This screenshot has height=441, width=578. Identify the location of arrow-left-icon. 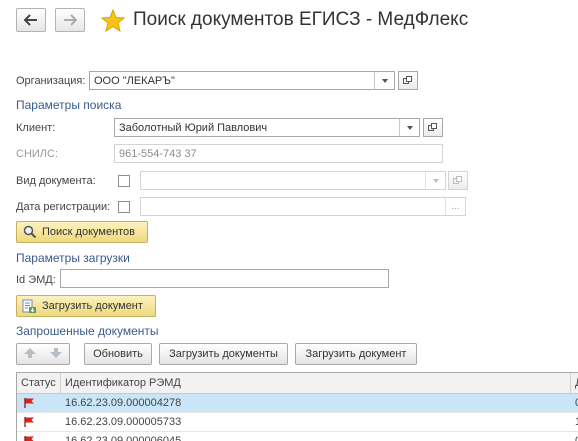
(30, 20).